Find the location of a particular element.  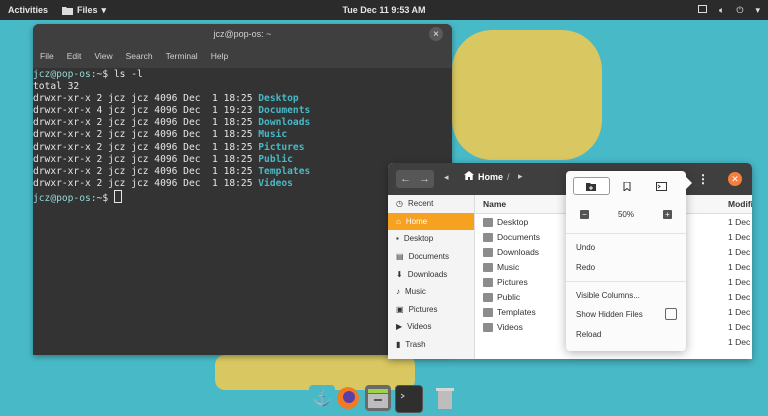

menu-edit: Edit is located at coordinates (74, 56).